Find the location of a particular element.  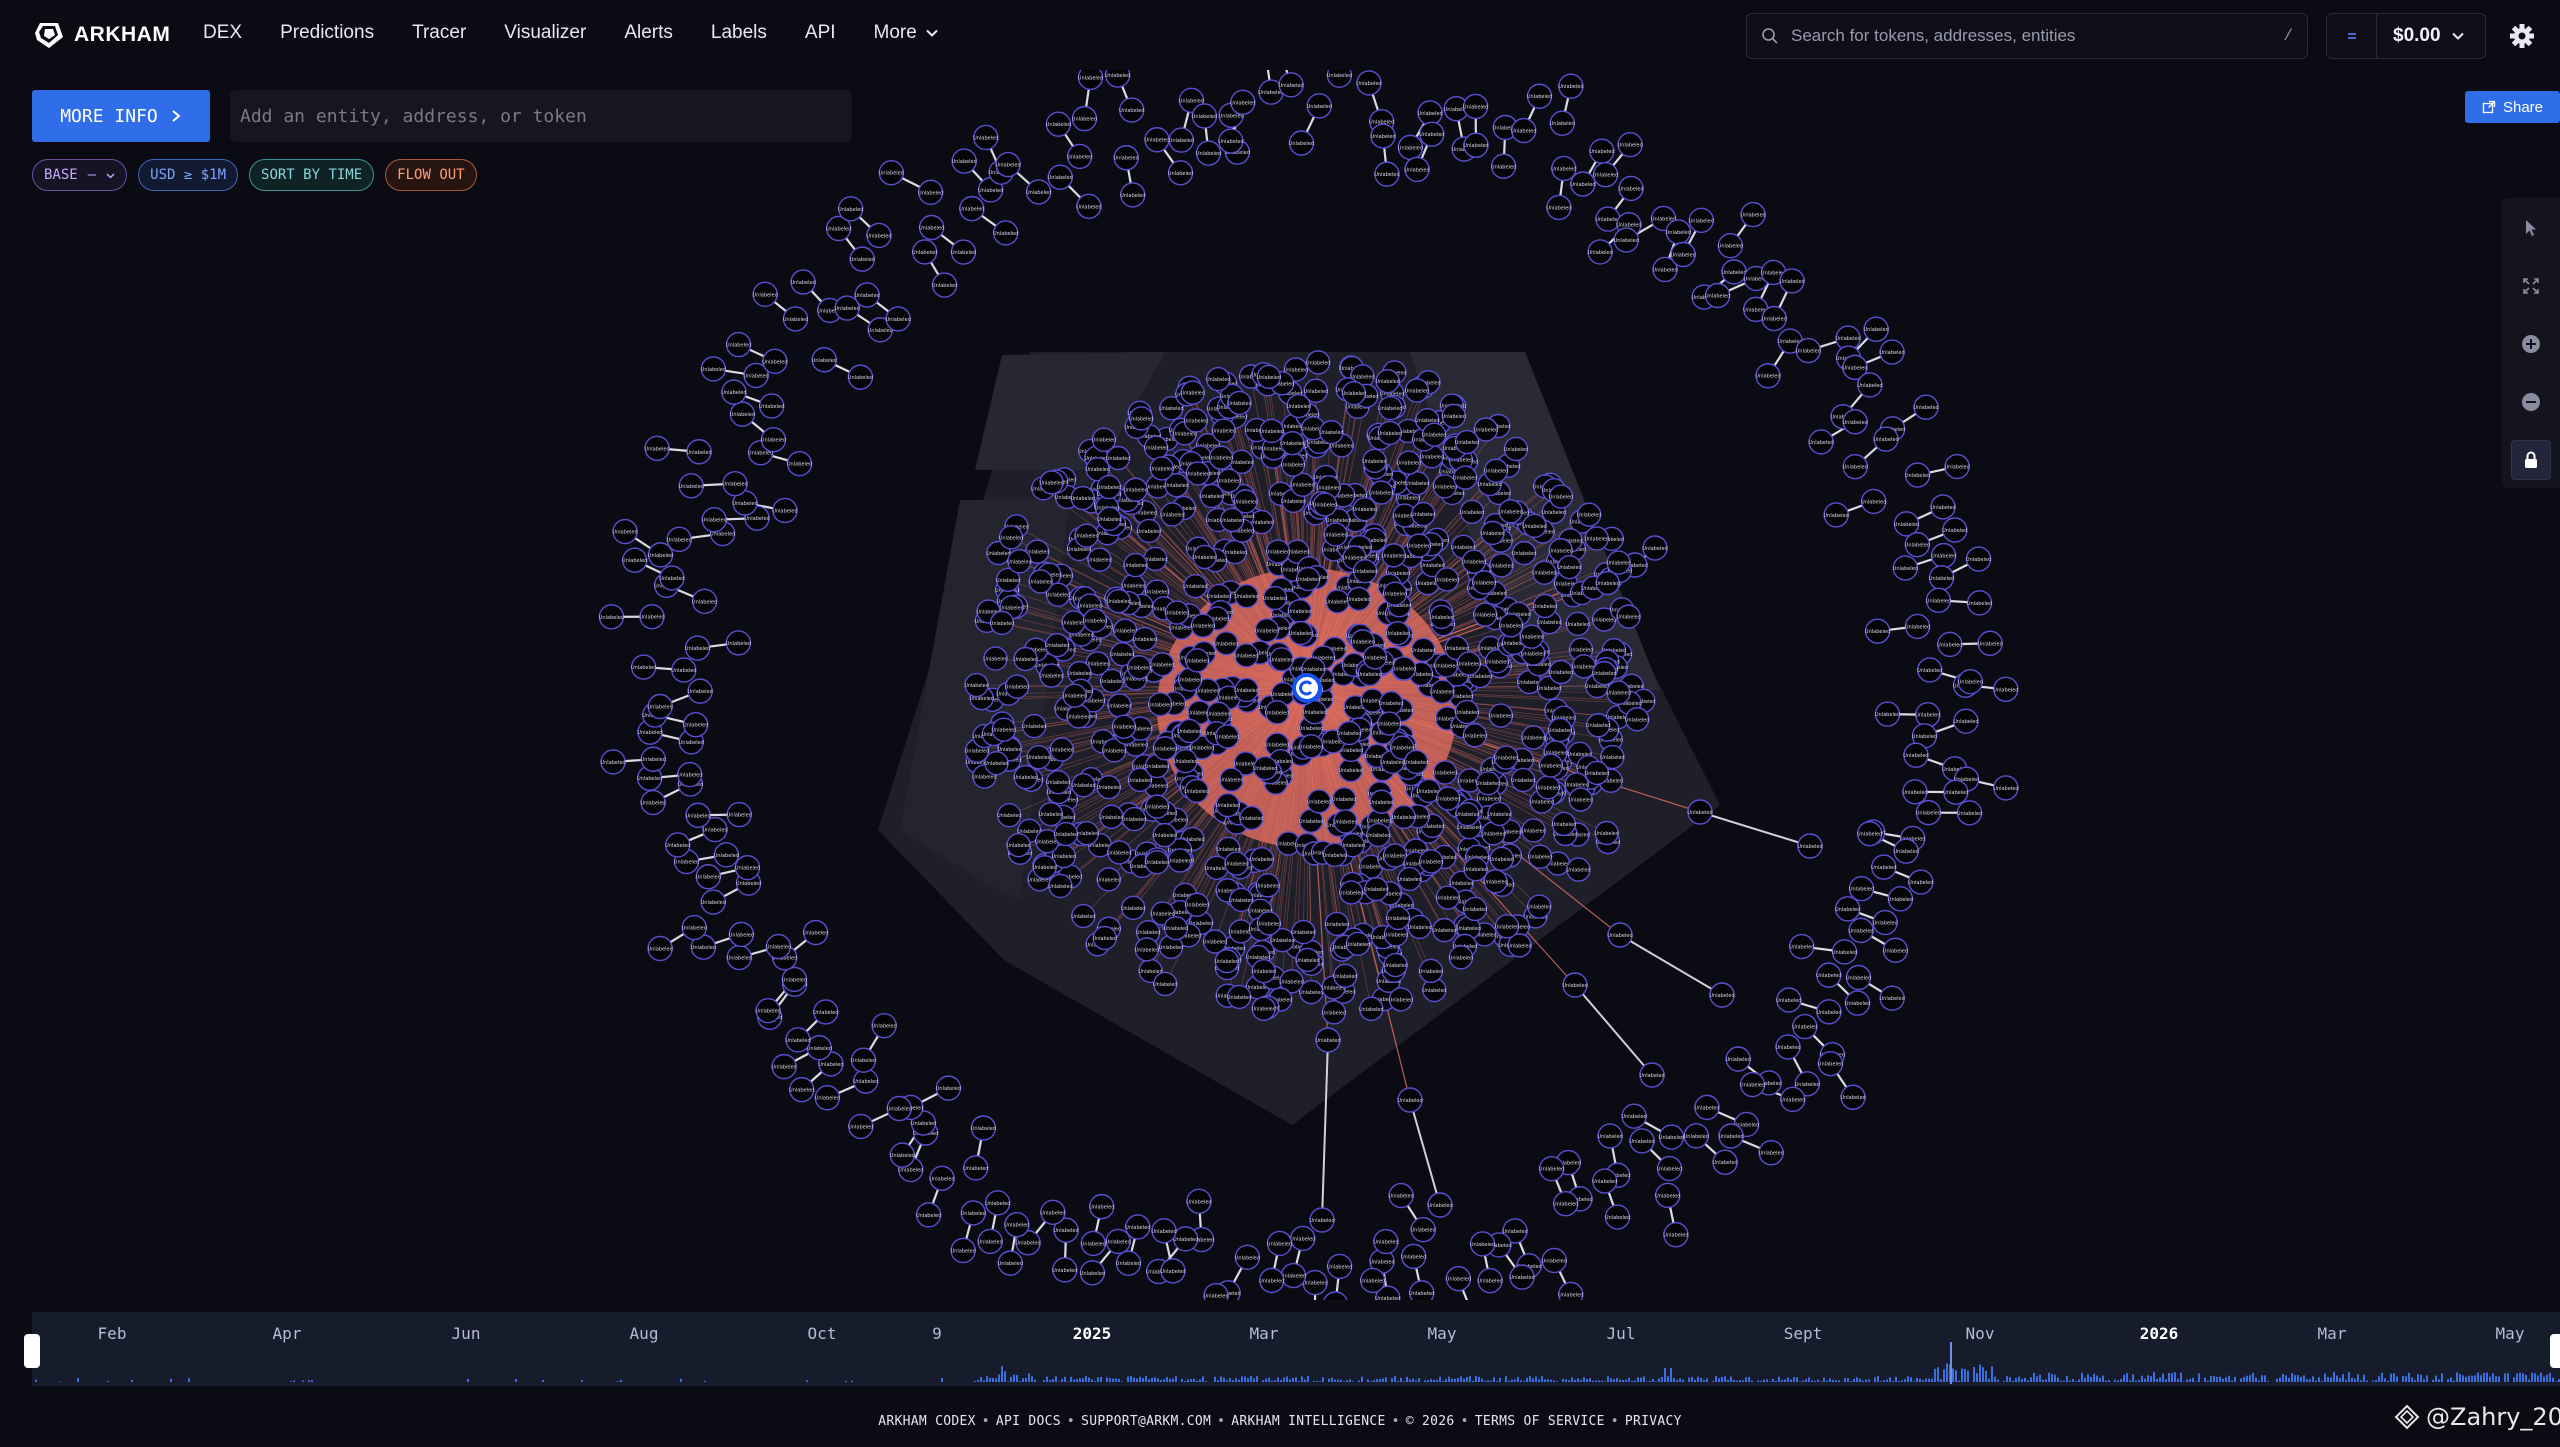

nav-link-predictions: Predictions is located at coordinates (327, 33).